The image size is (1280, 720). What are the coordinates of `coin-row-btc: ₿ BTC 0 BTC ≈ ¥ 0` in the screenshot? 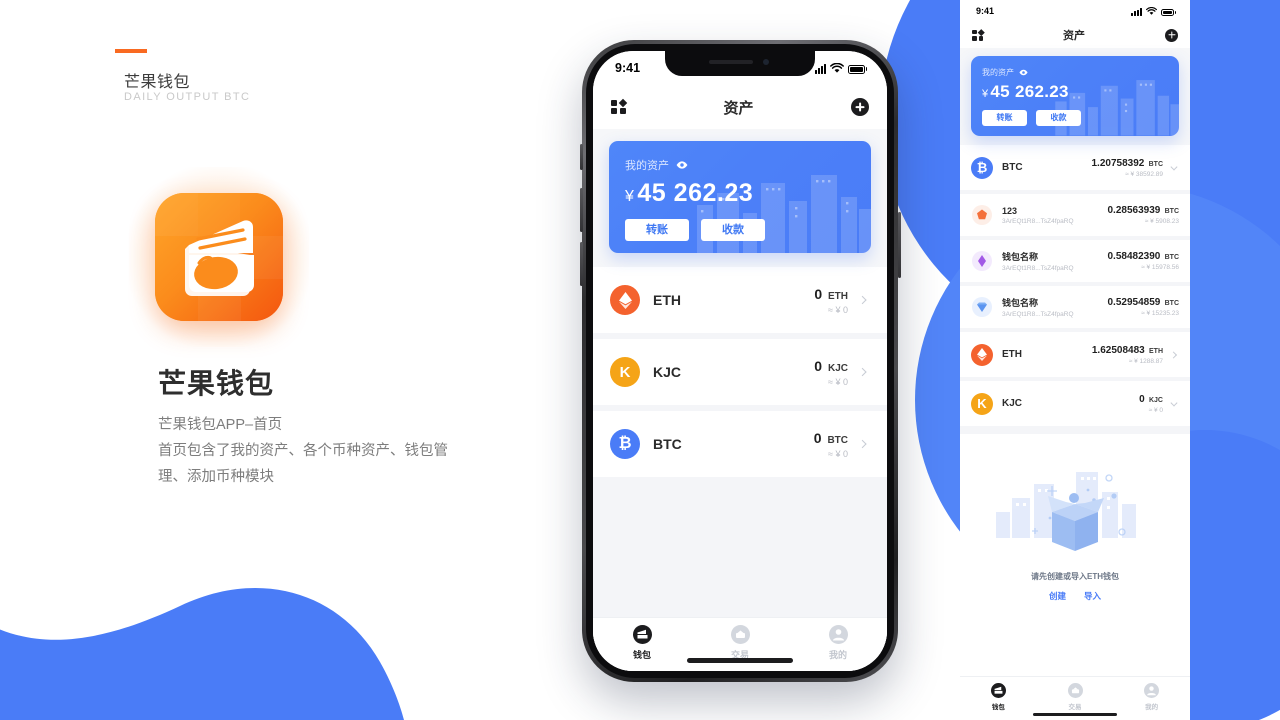 It's located at (740, 444).